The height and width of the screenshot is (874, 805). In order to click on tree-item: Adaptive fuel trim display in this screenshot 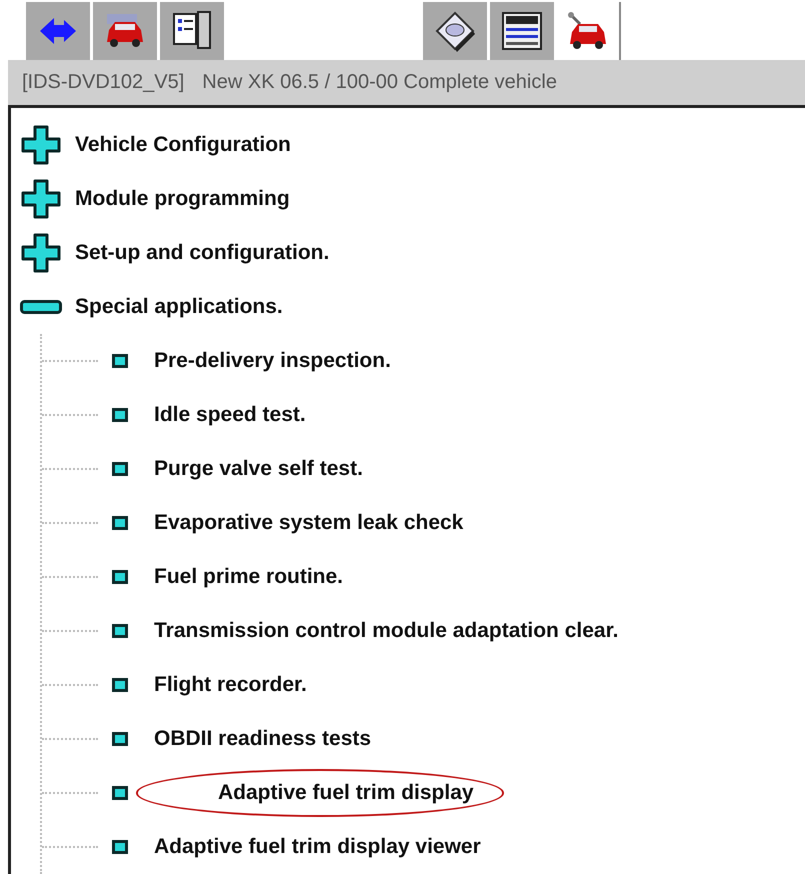, I will do `click(320, 793)`.